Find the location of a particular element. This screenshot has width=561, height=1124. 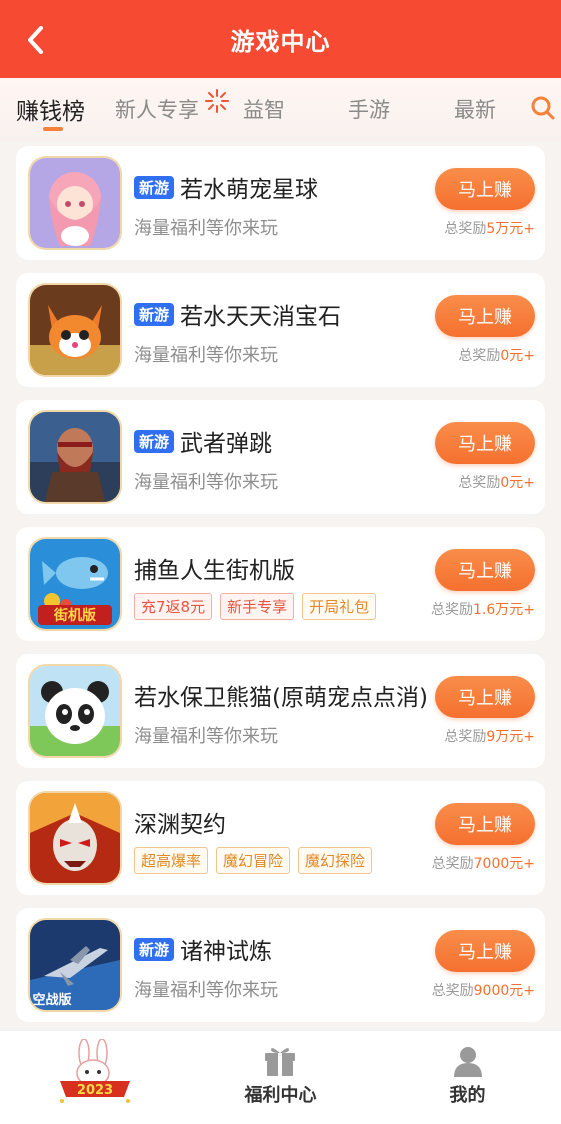

back-arrow-icon is located at coordinates (35, 40).